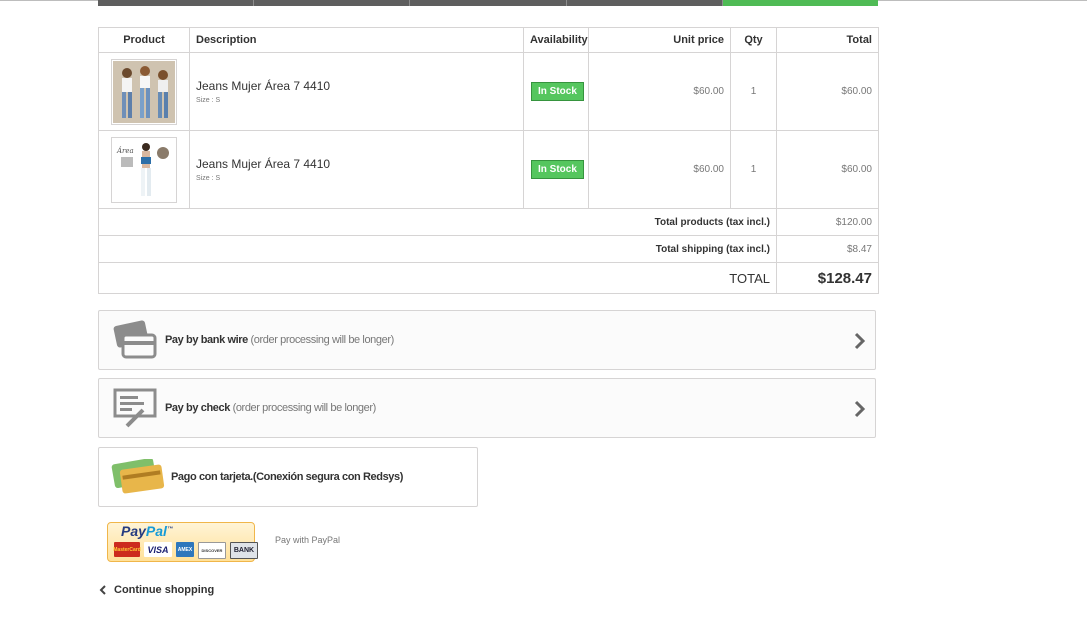  Describe the element at coordinates (135, 340) in the screenshot. I see `bank-wire-icon` at that location.